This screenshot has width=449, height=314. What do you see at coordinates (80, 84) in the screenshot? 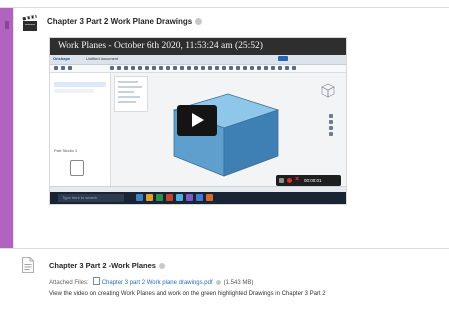
I see `feature-tree-item-selected` at bounding box center [80, 84].